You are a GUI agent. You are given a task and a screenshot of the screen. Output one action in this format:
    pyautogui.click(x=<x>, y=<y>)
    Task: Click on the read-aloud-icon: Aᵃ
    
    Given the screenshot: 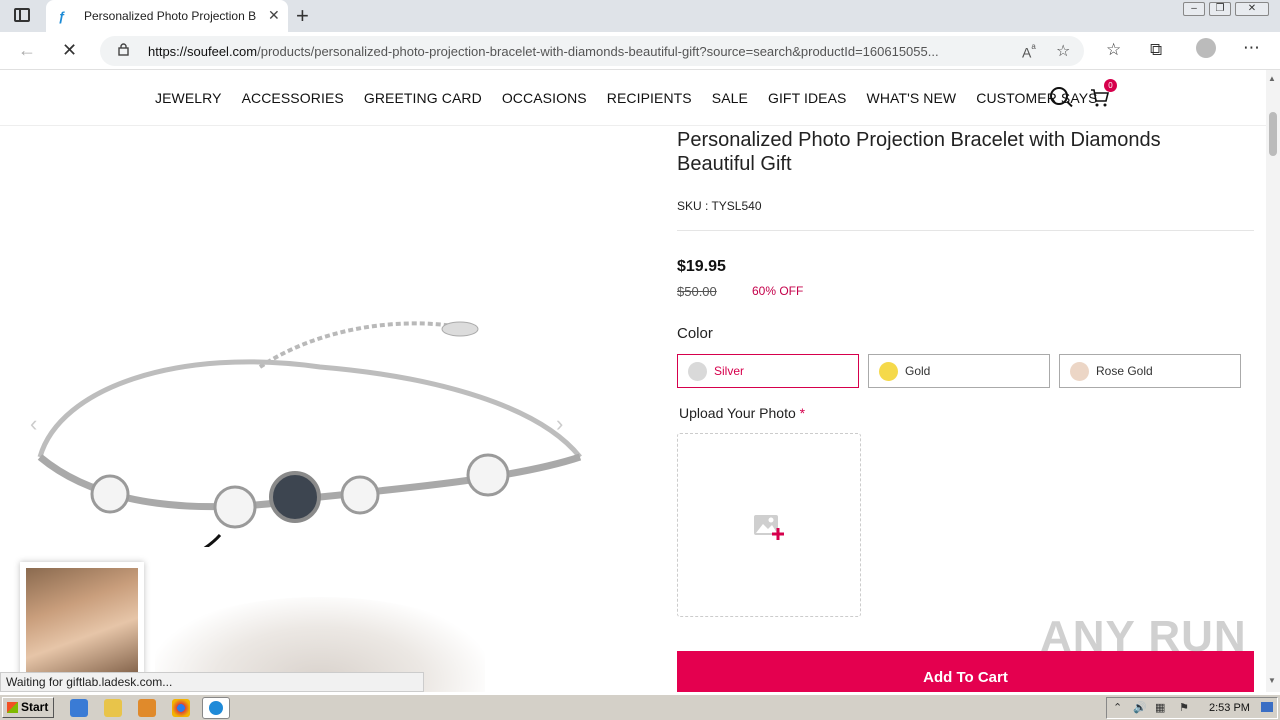 What is the action you would take?
    pyautogui.click(x=1029, y=51)
    